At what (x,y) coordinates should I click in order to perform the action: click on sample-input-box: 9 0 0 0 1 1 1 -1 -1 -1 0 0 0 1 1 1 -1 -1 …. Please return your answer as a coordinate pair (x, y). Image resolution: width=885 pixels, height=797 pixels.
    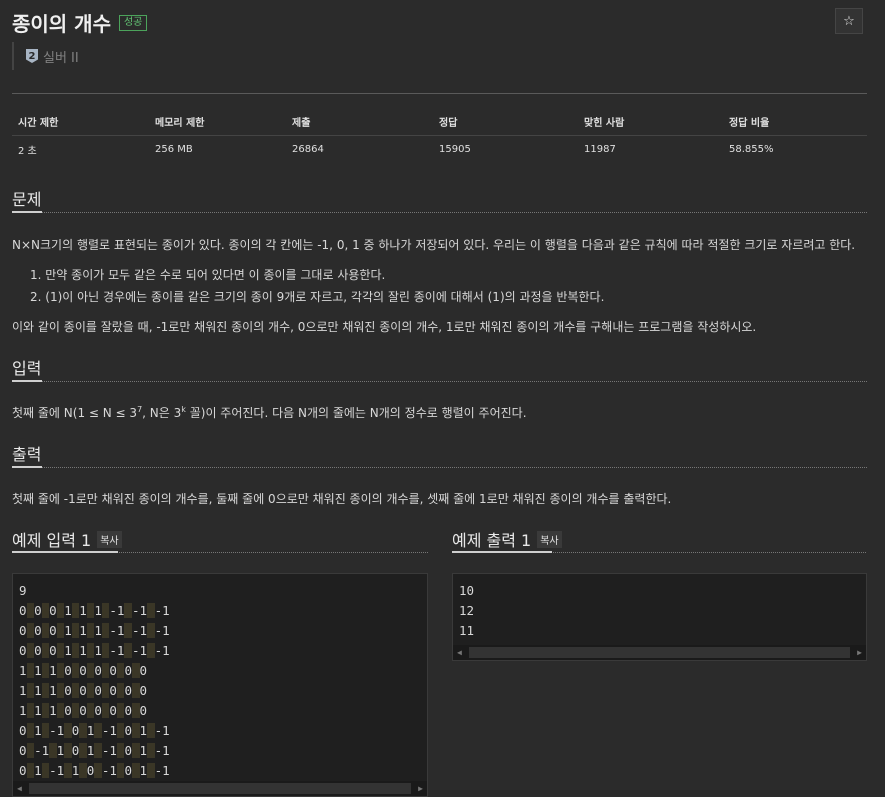
    Looking at the image, I should click on (220, 685).